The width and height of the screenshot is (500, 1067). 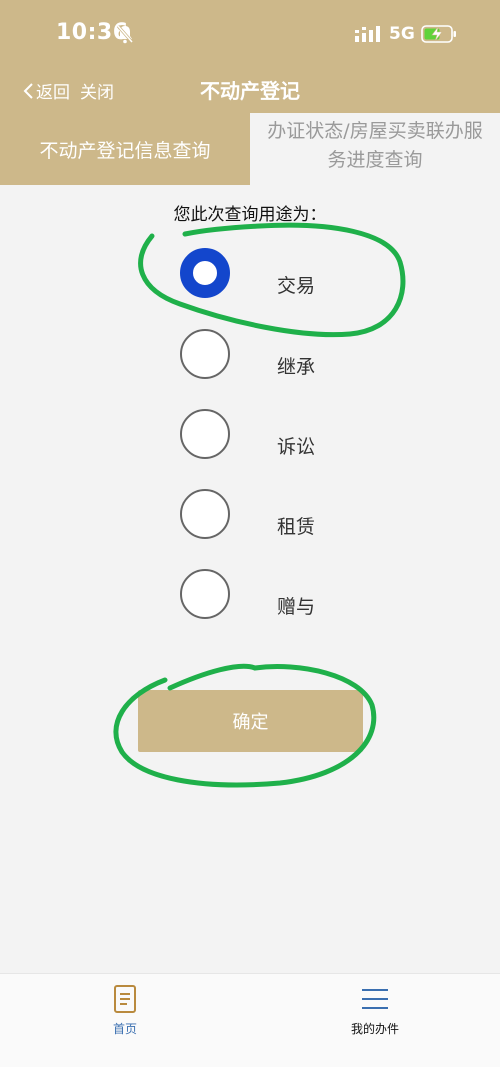 I want to click on tab-row: 不动产登记信息查询 办证状态/房屋买卖联办服 务进度查询, so click(x=250, y=149).